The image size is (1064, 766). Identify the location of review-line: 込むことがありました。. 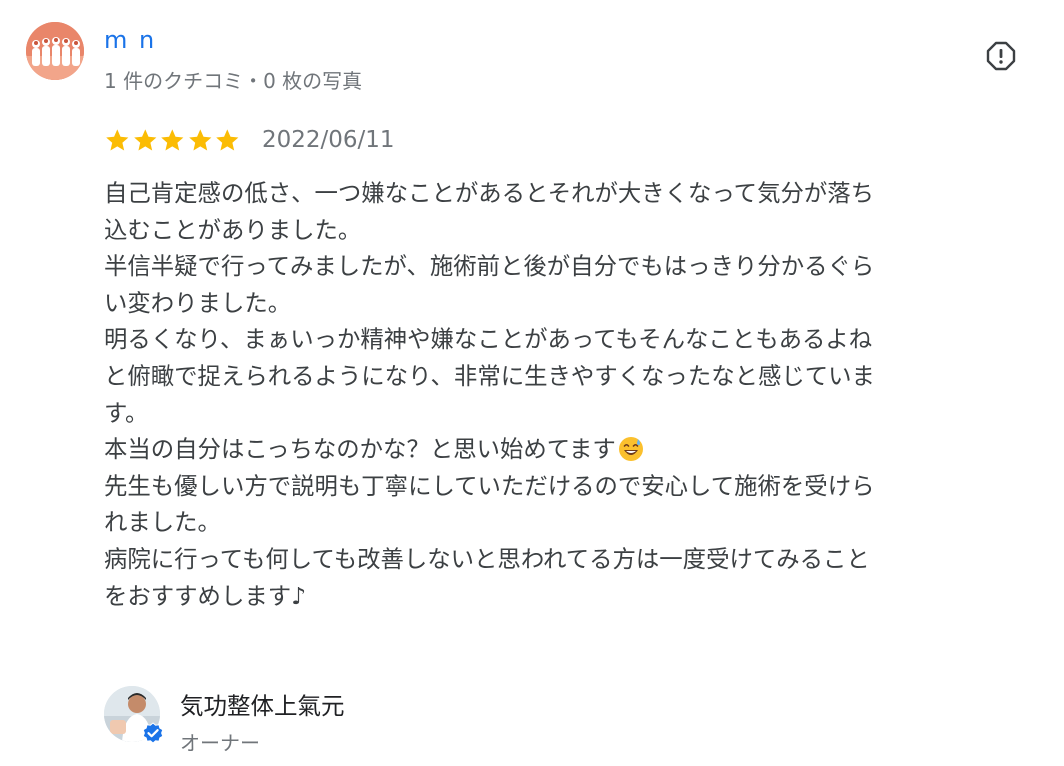
(574, 230).